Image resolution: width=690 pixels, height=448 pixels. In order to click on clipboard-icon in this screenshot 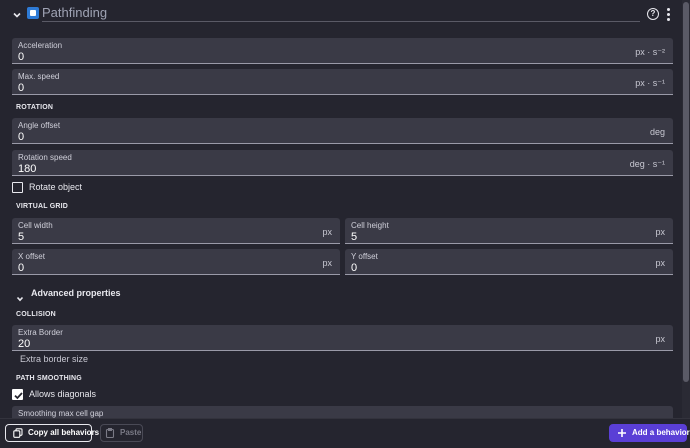, I will do `click(110, 433)`.